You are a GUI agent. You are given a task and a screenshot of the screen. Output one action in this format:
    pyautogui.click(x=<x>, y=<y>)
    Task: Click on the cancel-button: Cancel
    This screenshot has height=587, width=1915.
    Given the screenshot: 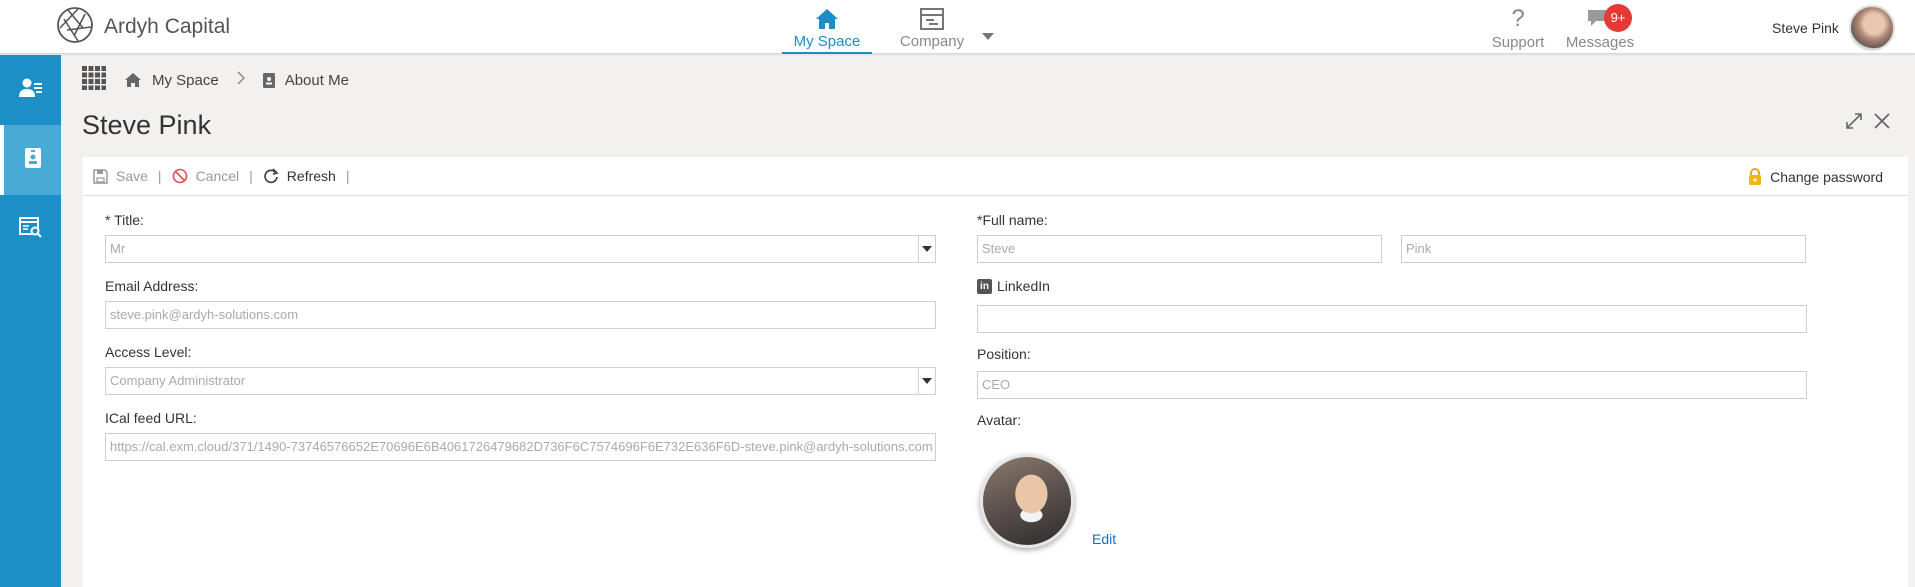 What is the action you would take?
    pyautogui.click(x=206, y=176)
    